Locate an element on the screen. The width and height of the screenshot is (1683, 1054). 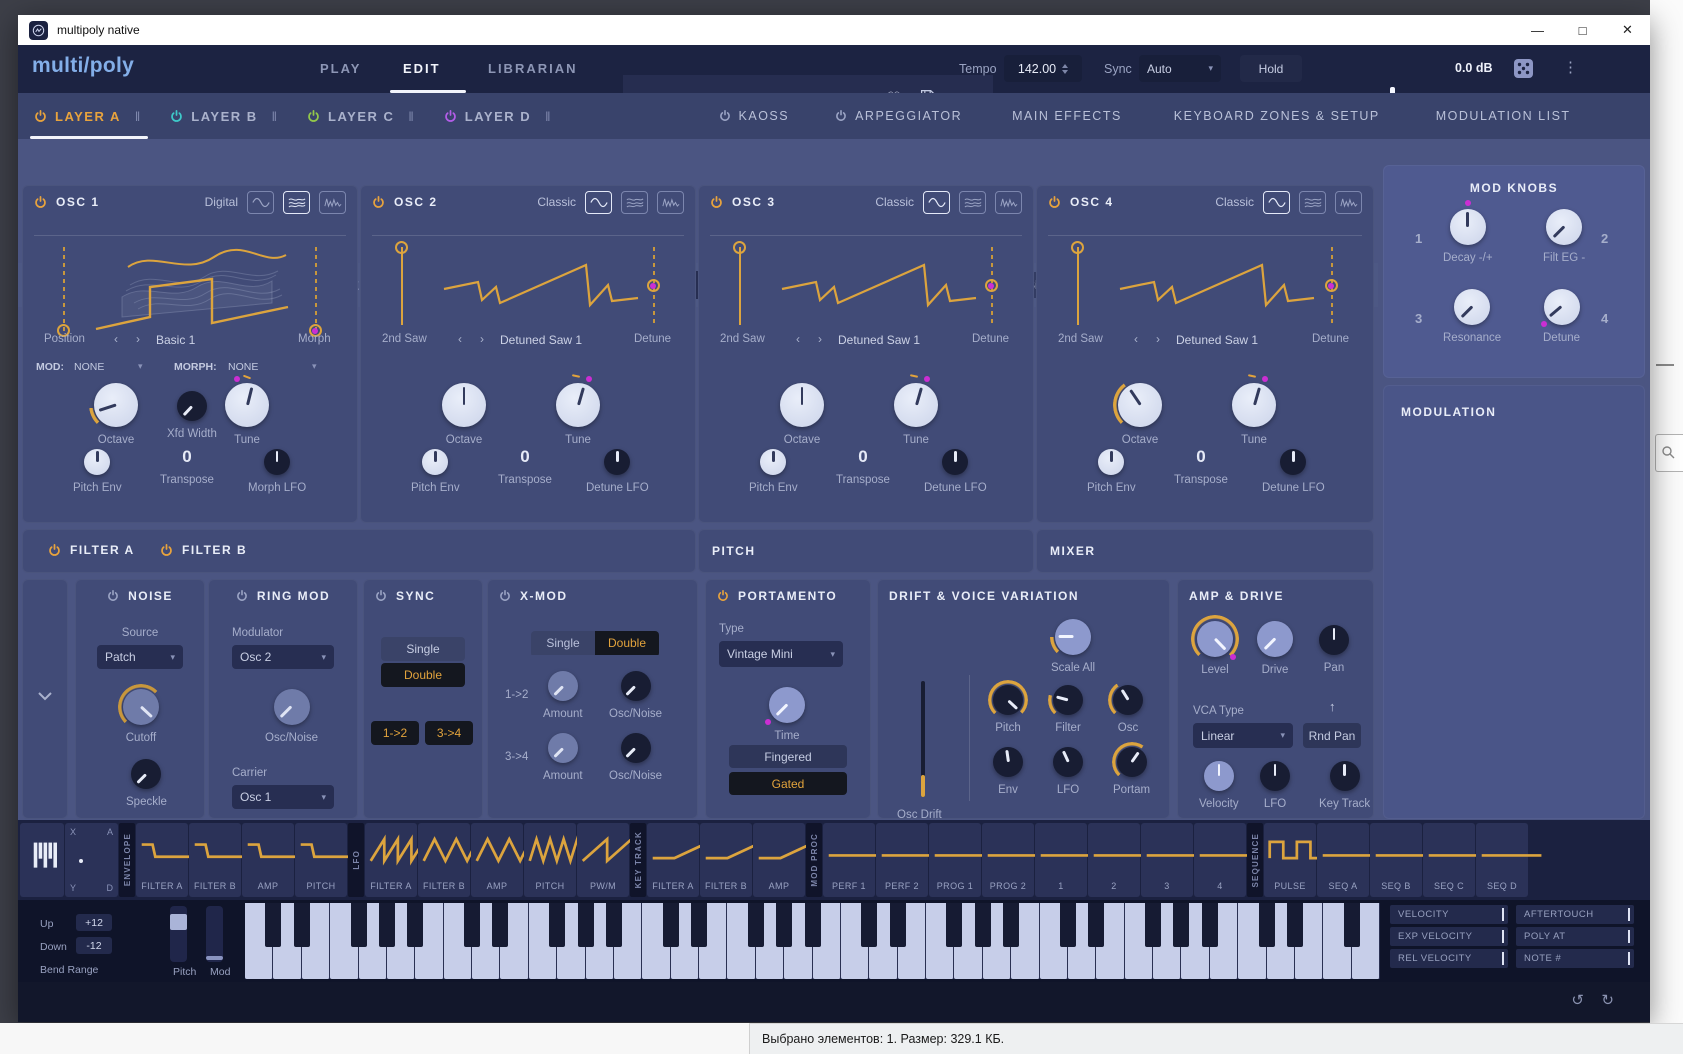
osc2-power-icon is located at coordinates (378, 202).